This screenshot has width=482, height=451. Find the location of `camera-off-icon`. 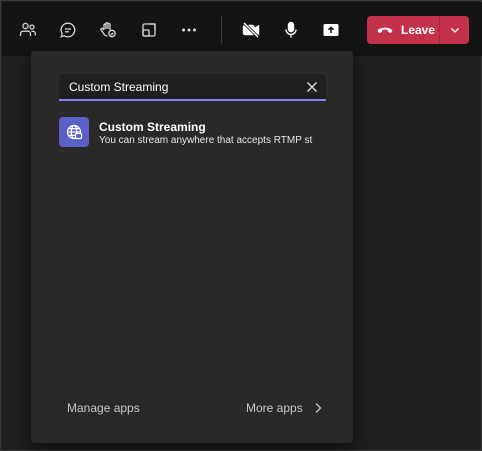

camera-off-icon is located at coordinates (251, 30).